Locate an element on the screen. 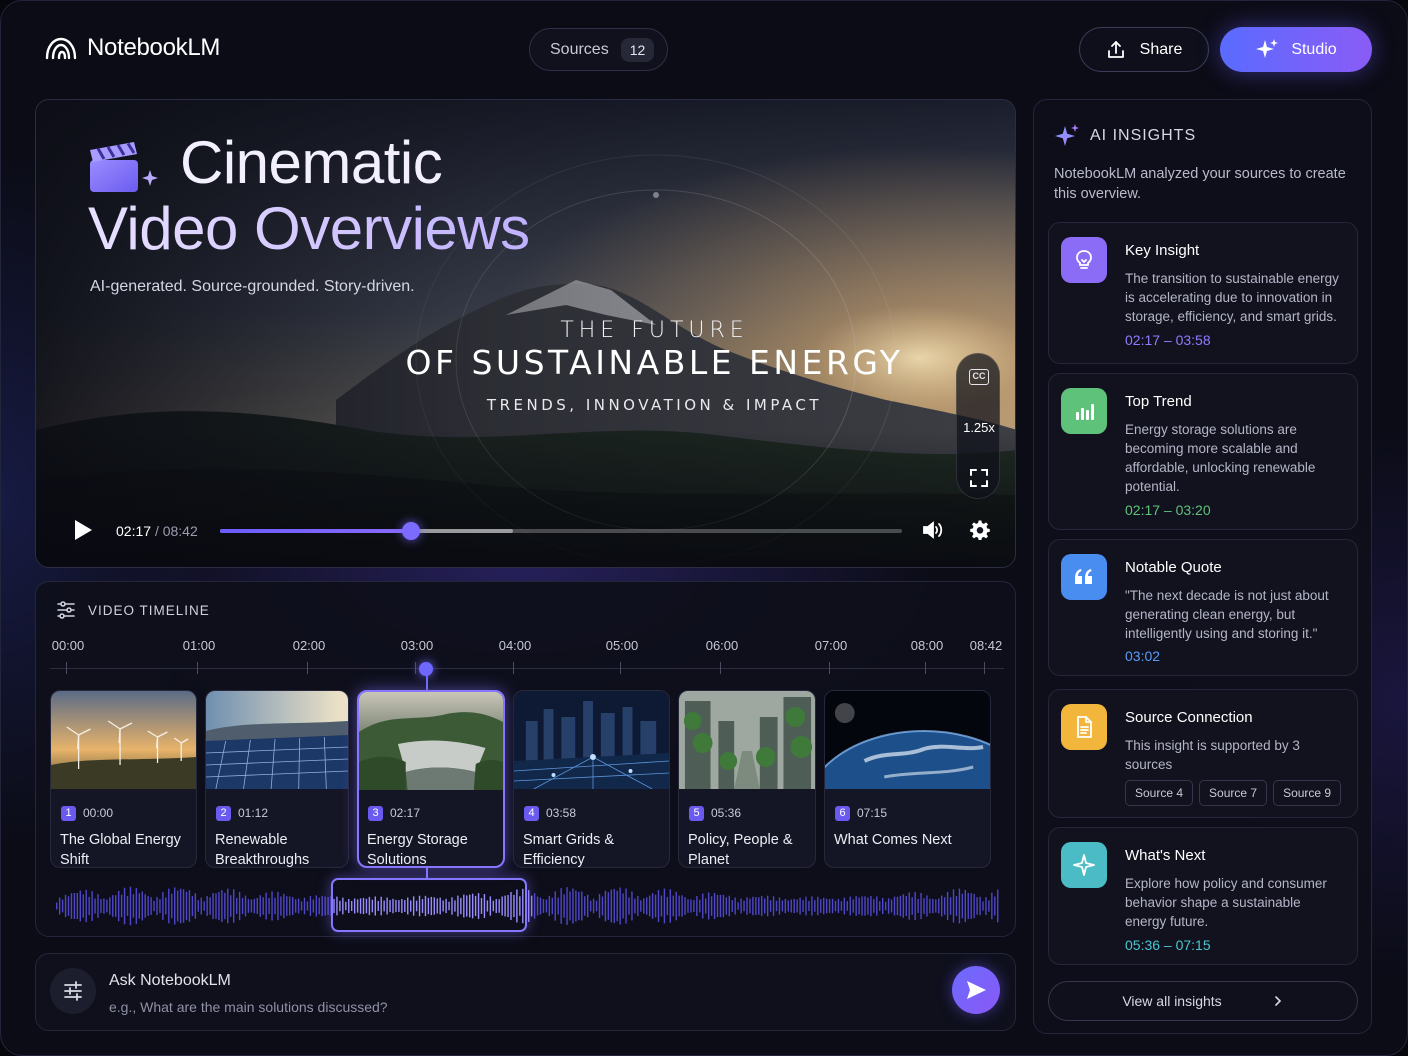  card-time-range: 05:36 – 07:15 is located at coordinates (1168, 945).